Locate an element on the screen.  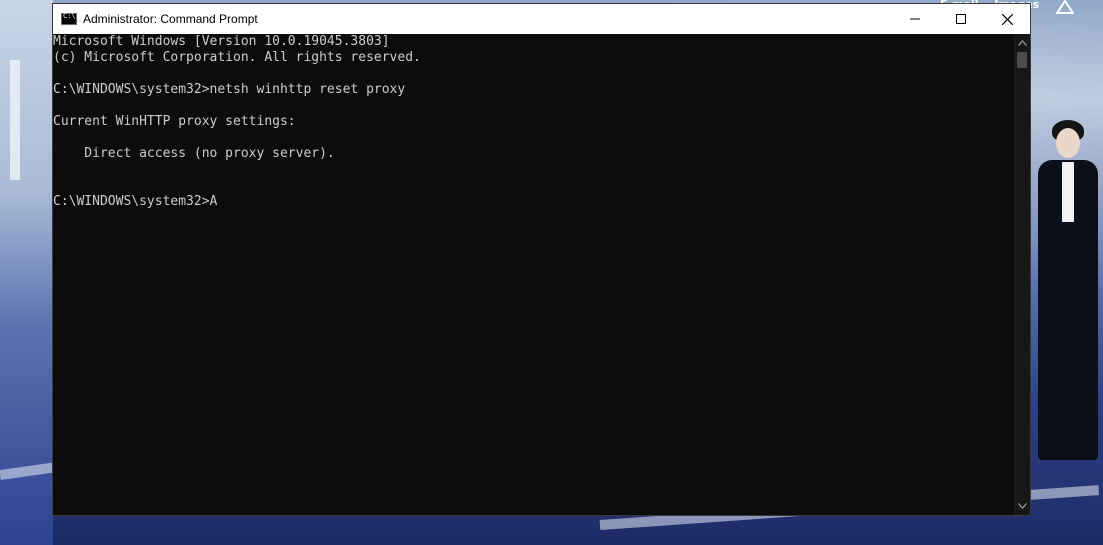
scroll-down-button is located at coordinates (1022, 506).